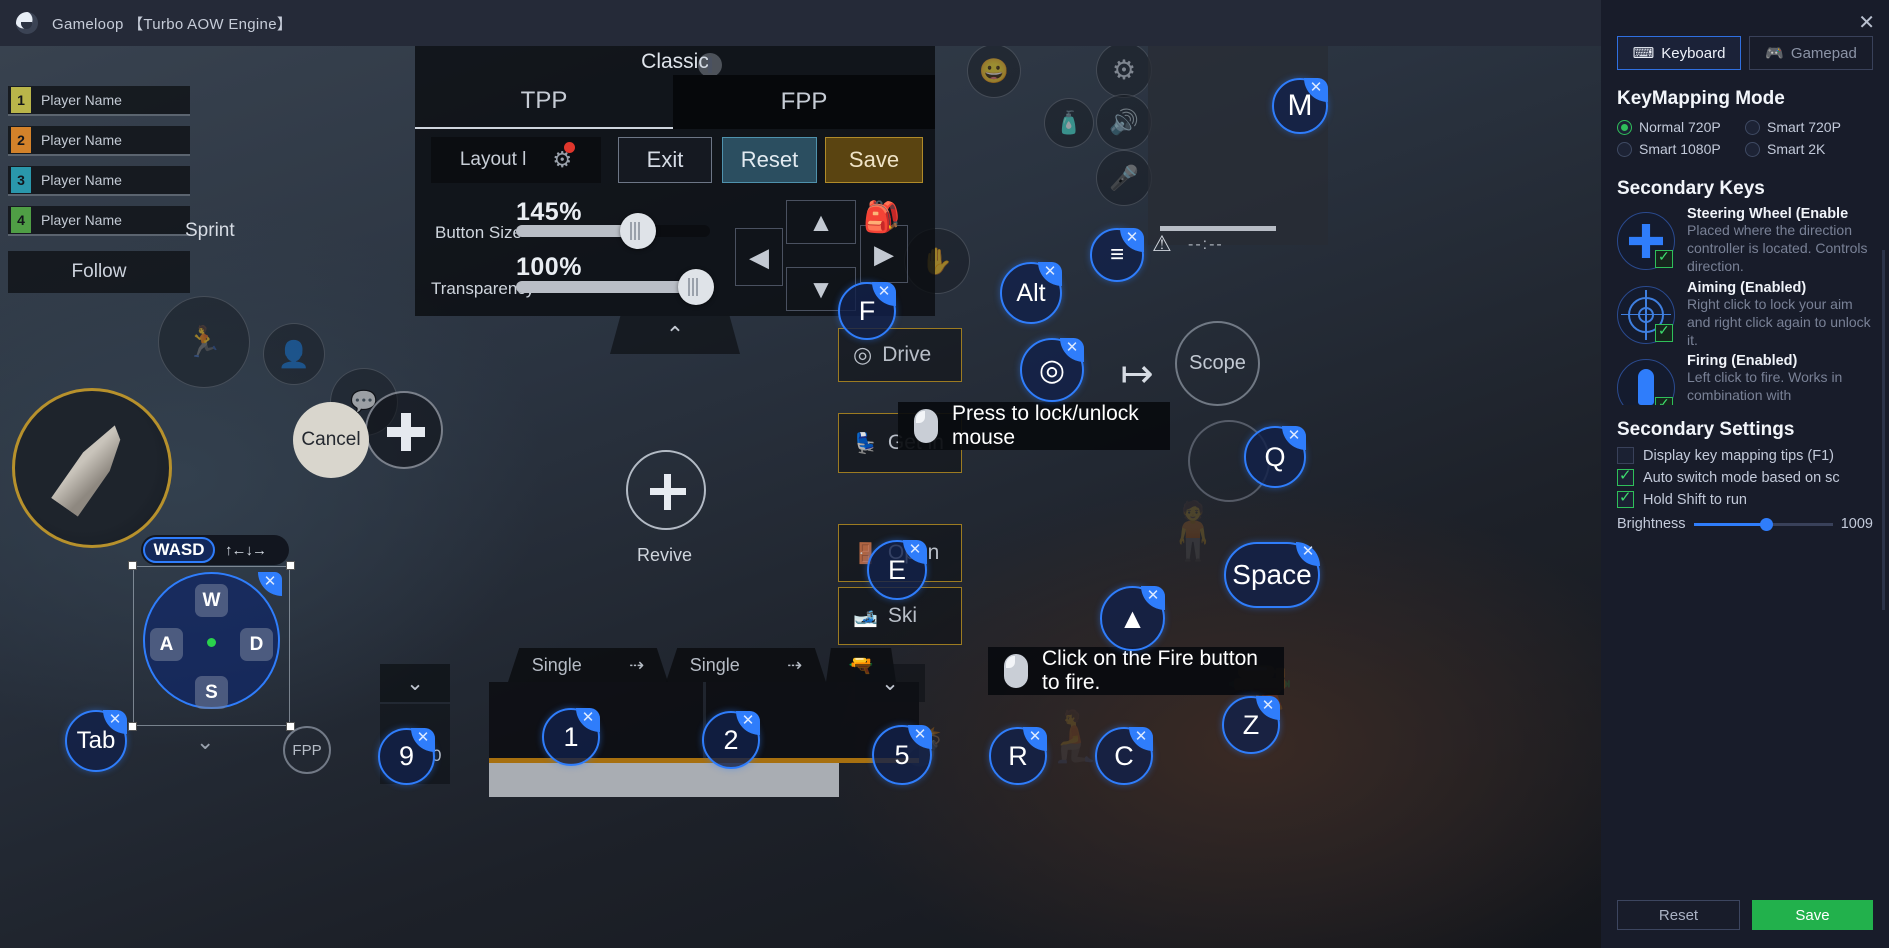 This screenshot has width=1889, height=948. I want to click on tab-keyboard: ⌨ Keyboard, so click(1679, 53).